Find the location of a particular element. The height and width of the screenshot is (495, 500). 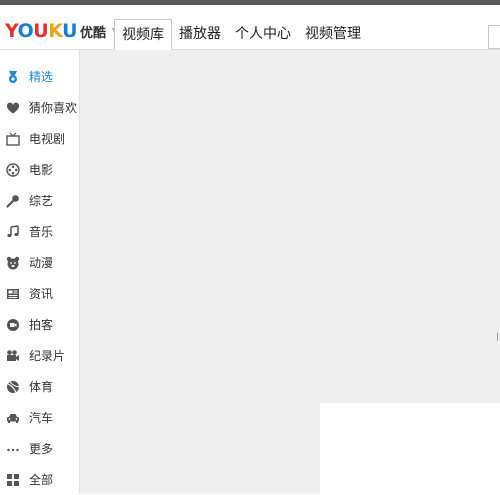

microphone-icon is located at coordinates (13, 201).